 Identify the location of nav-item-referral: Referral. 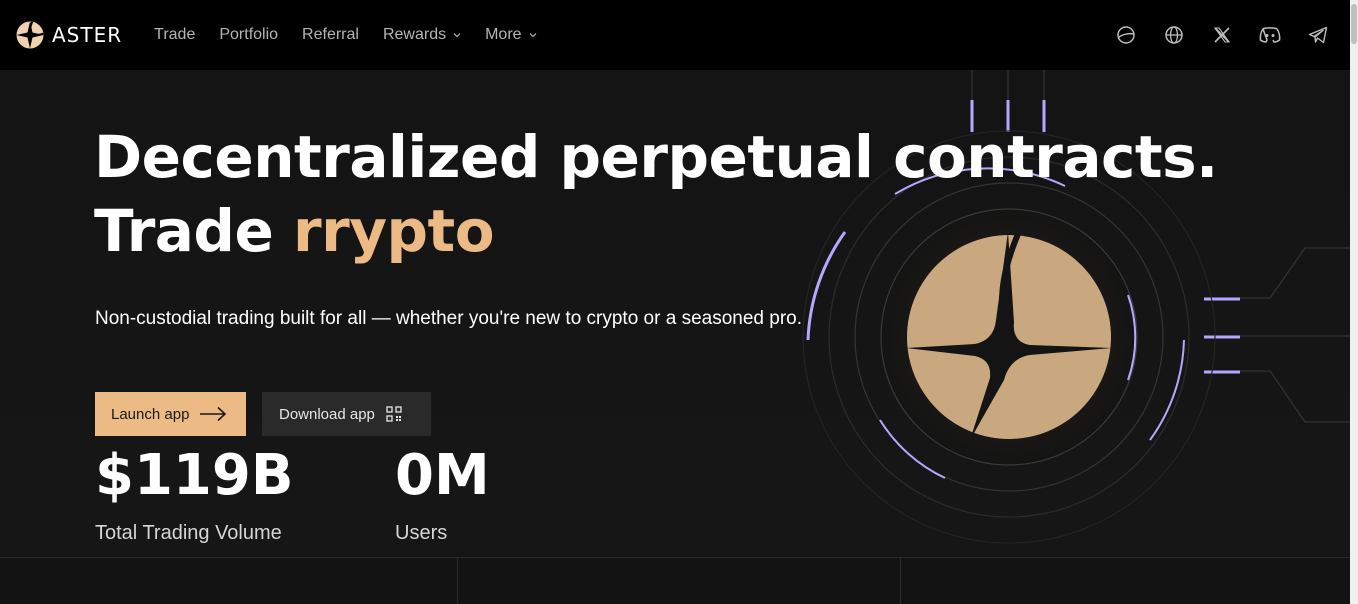
(330, 35).